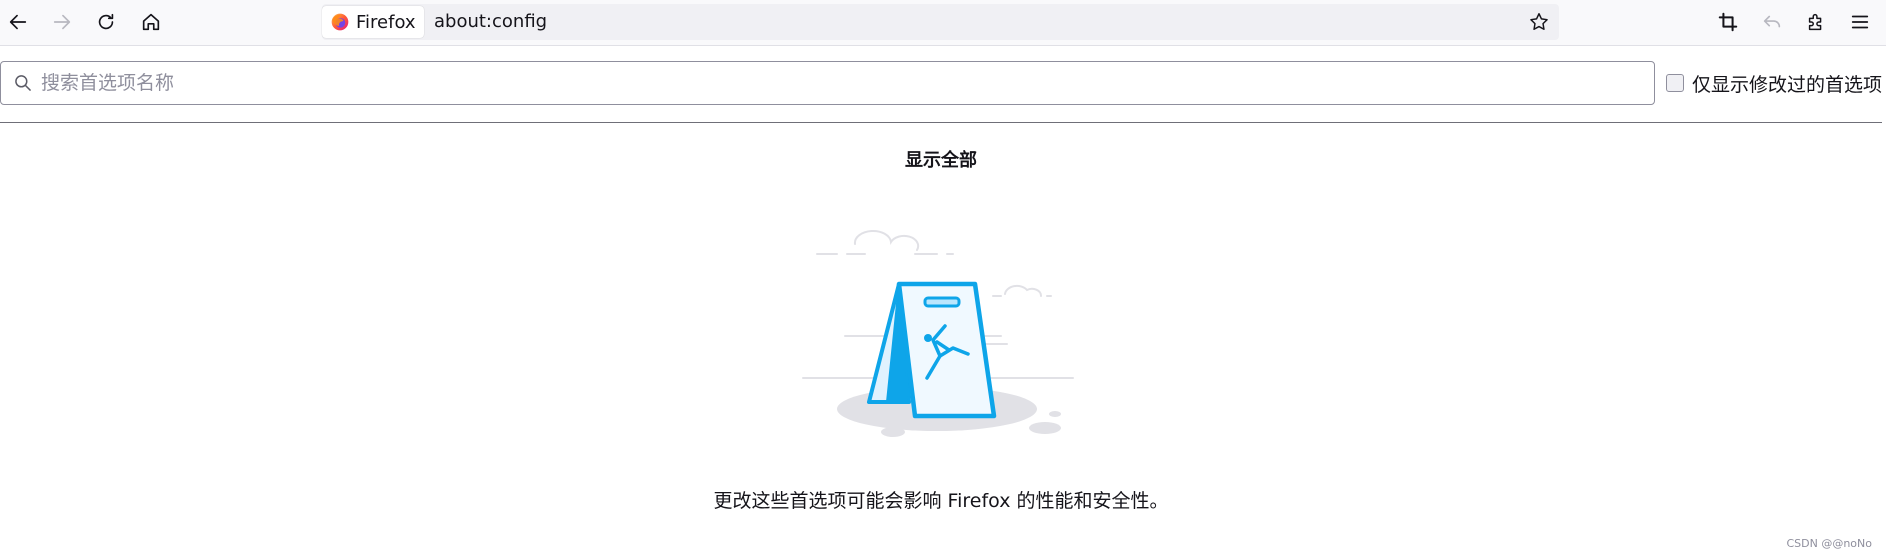 This screenshot has height=557, width=1886. What do you see at coordinates (1787, 83) in the screenshot?
I see `show-modified-label: 仅显示修改过的首选项` at bounding box center [1787, 83].